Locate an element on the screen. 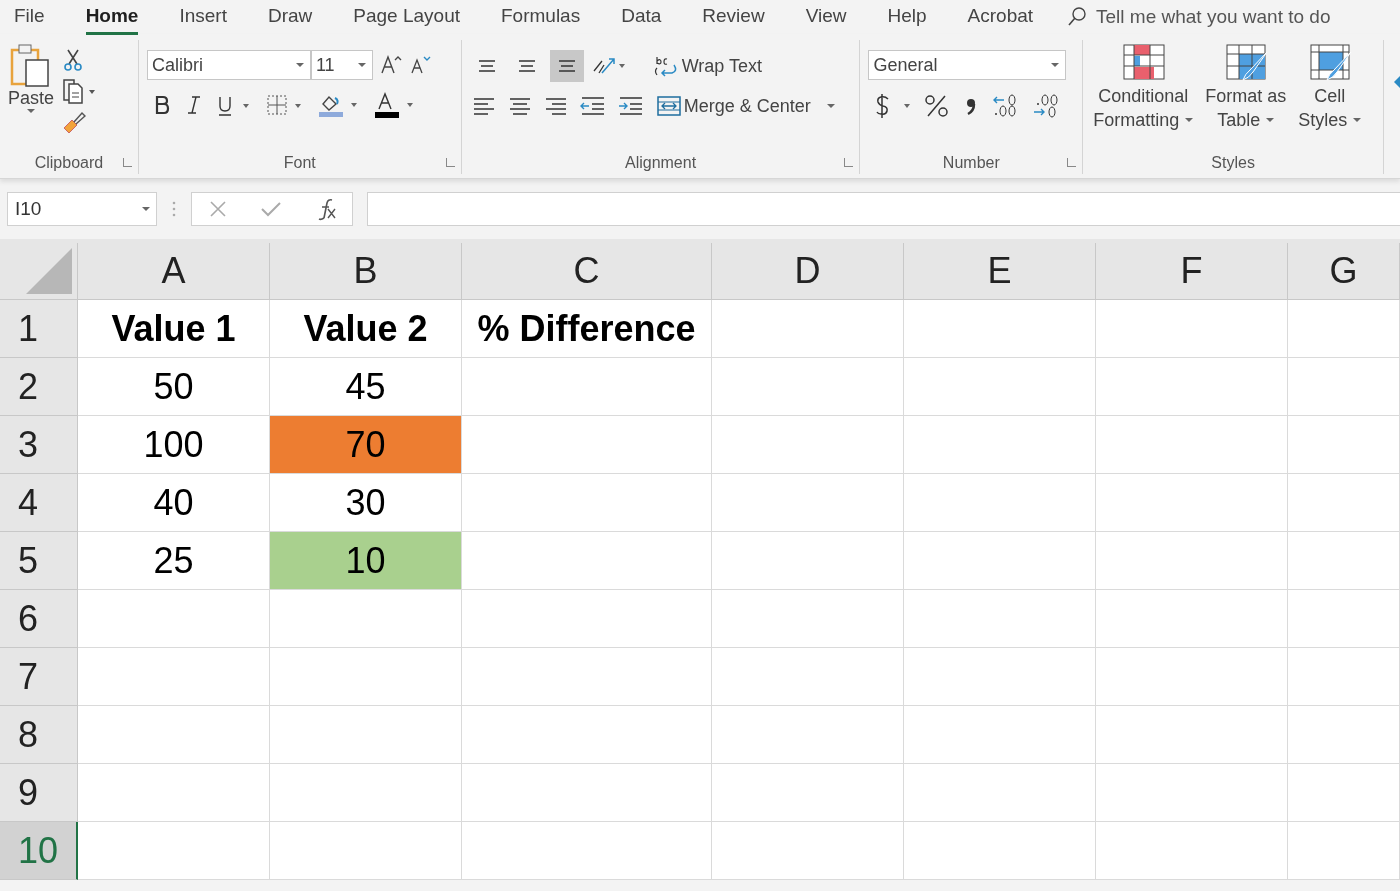  wrap-text-button: Wrap Text is located at coordinates (708, 66).